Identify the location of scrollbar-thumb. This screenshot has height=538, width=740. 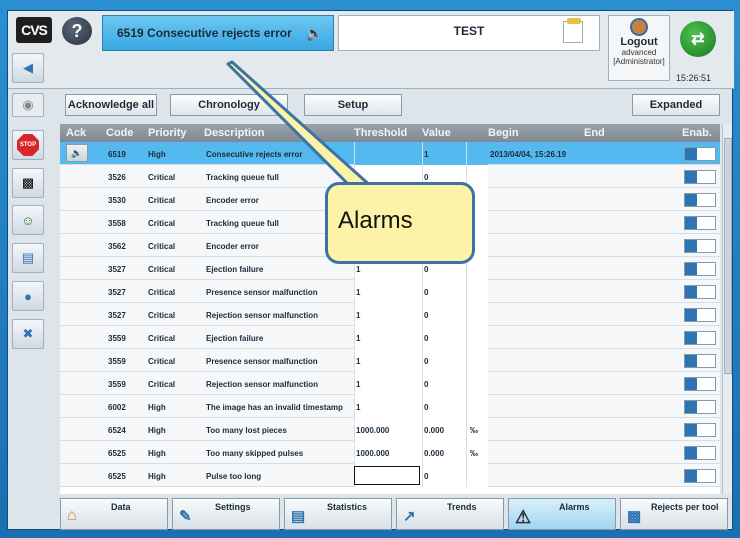
(728, 256).